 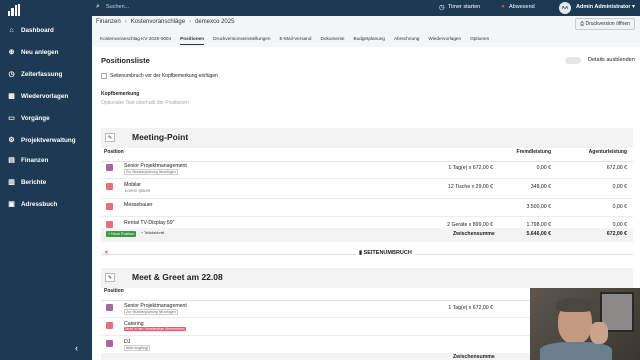 I want to click on sidebar-item-vorgaenge: ▭ Vorgänge, so click(x=46, y=118).